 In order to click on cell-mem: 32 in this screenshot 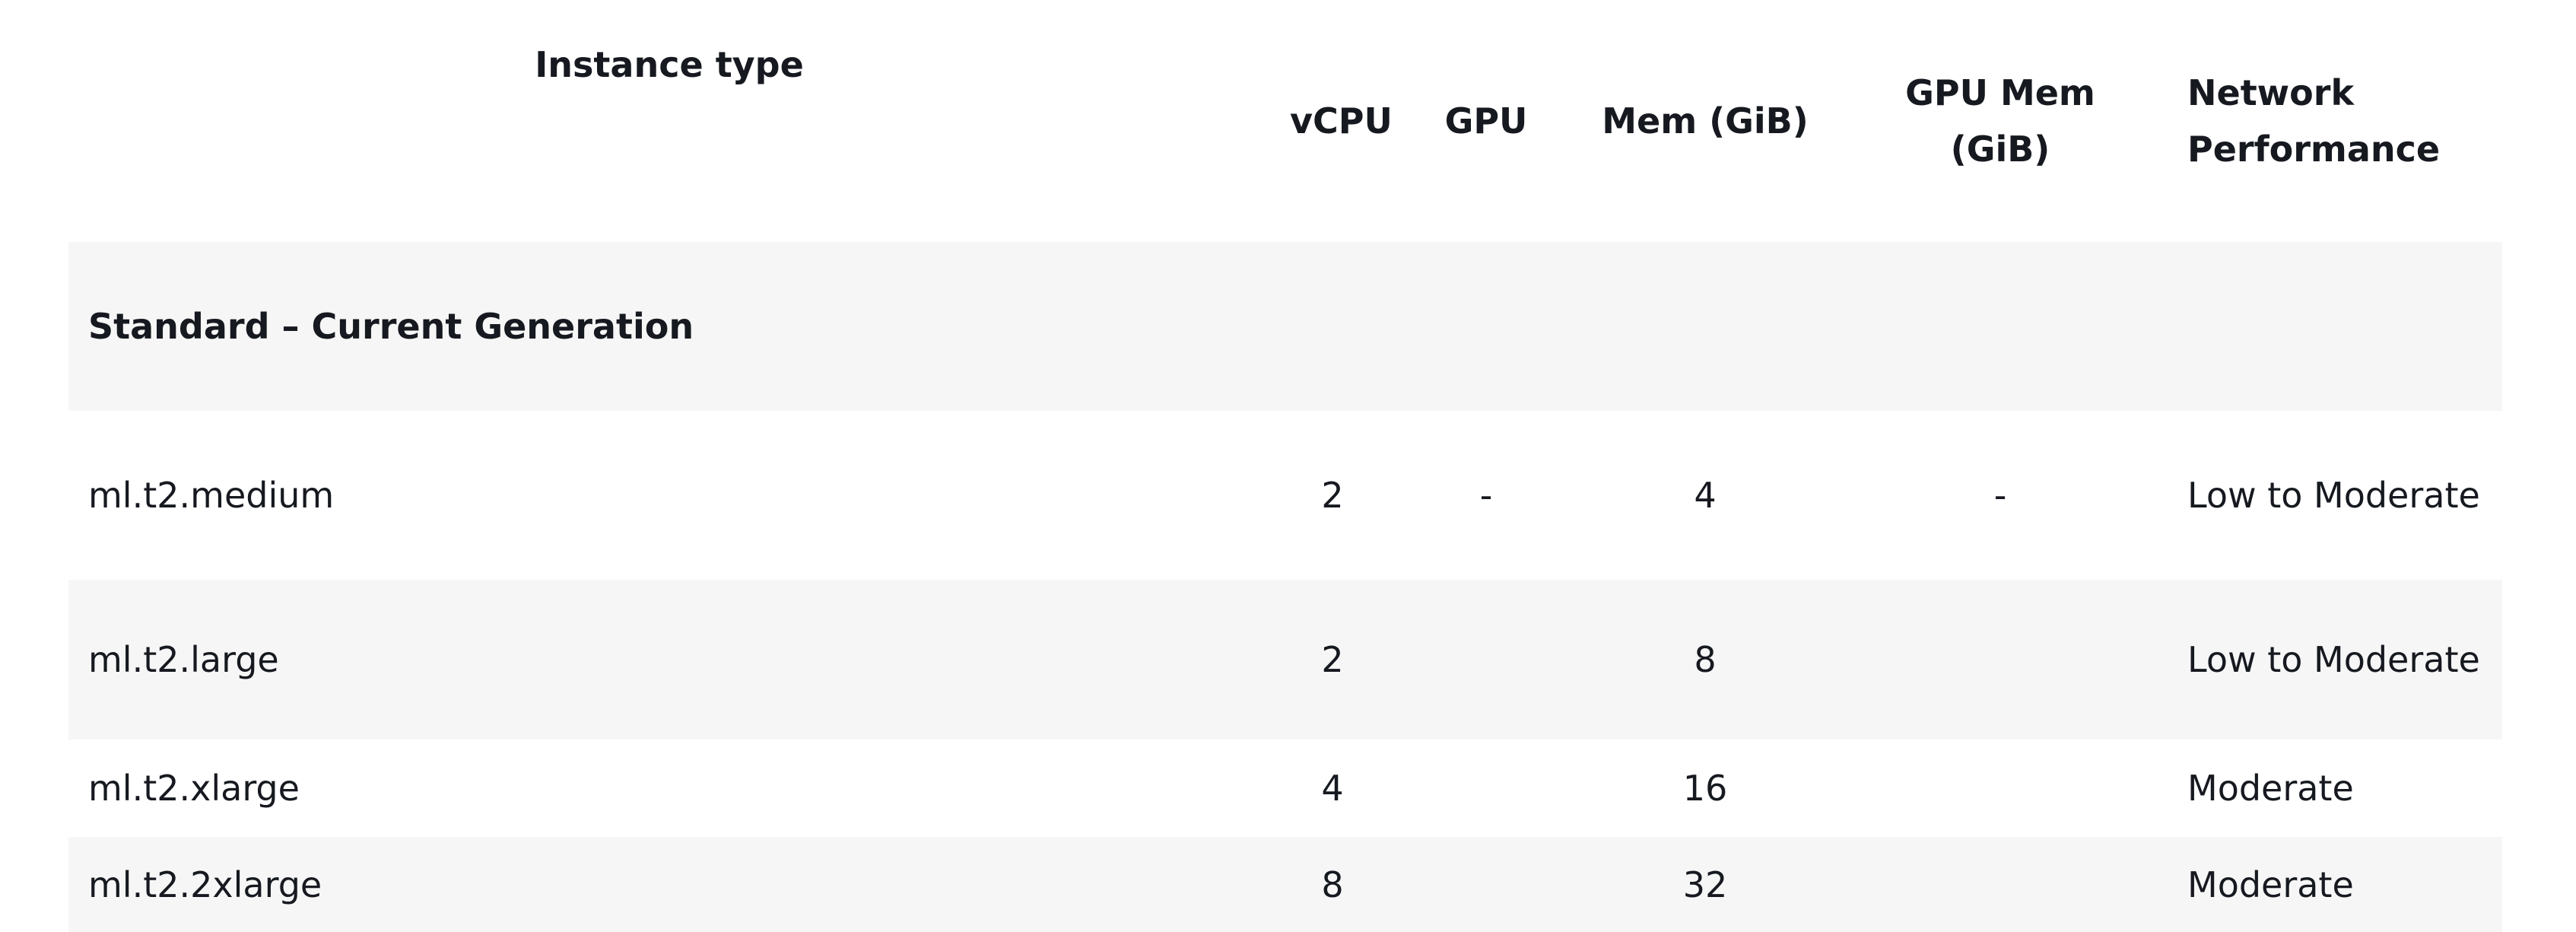, I will do `click(1705, 884)`.